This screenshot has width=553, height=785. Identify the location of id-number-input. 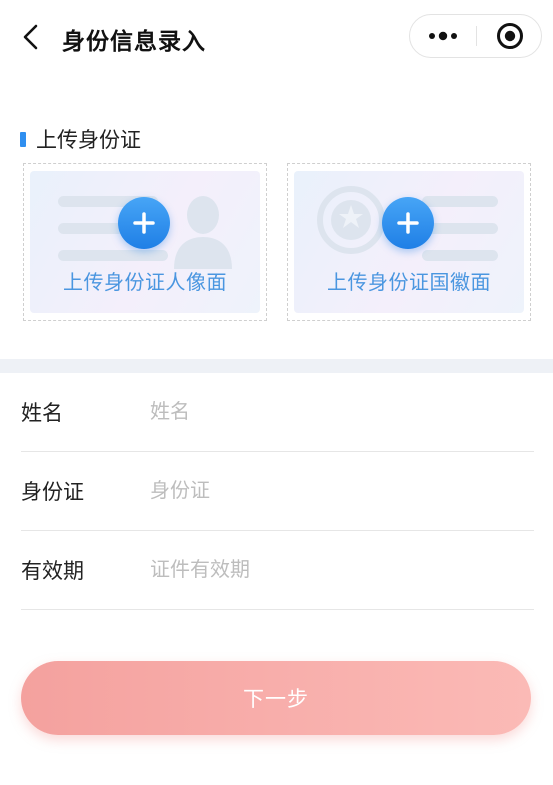
(335, 490).